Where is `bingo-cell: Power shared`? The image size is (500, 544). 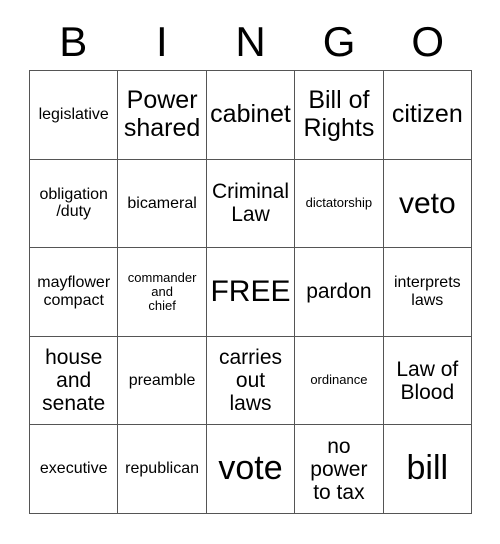 bingo-cell: Power shared is located at coordinates (162, 115).